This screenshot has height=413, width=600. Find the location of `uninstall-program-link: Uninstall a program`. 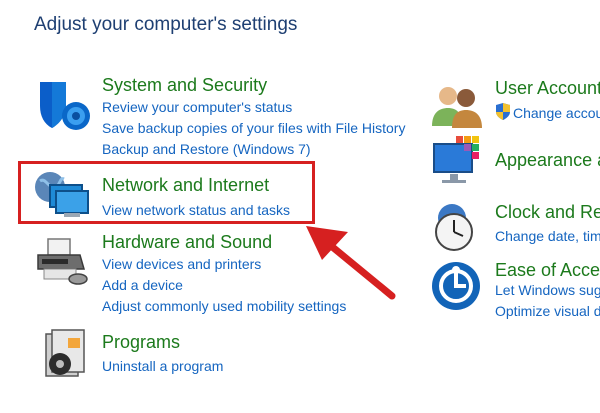

uninstall-program-link: Uninstall a program is located at coordinates (162, 366).